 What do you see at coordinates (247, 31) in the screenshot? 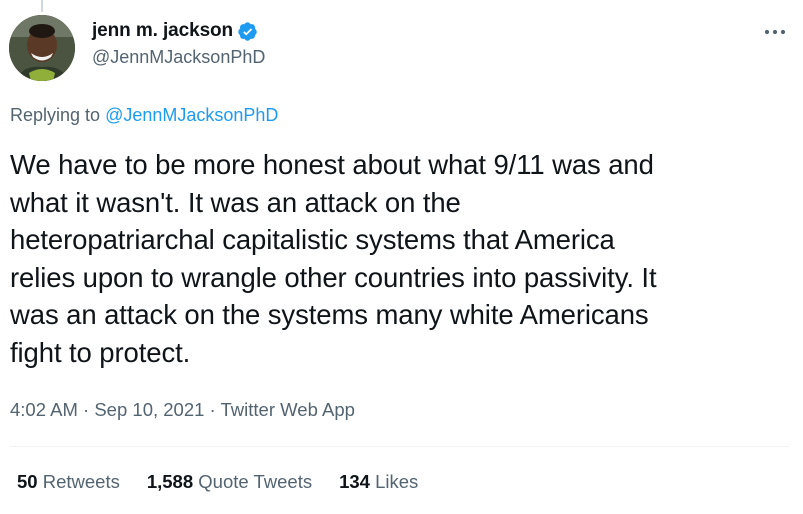
I see `verified-badge-icon` at bounding box center [247, 31].